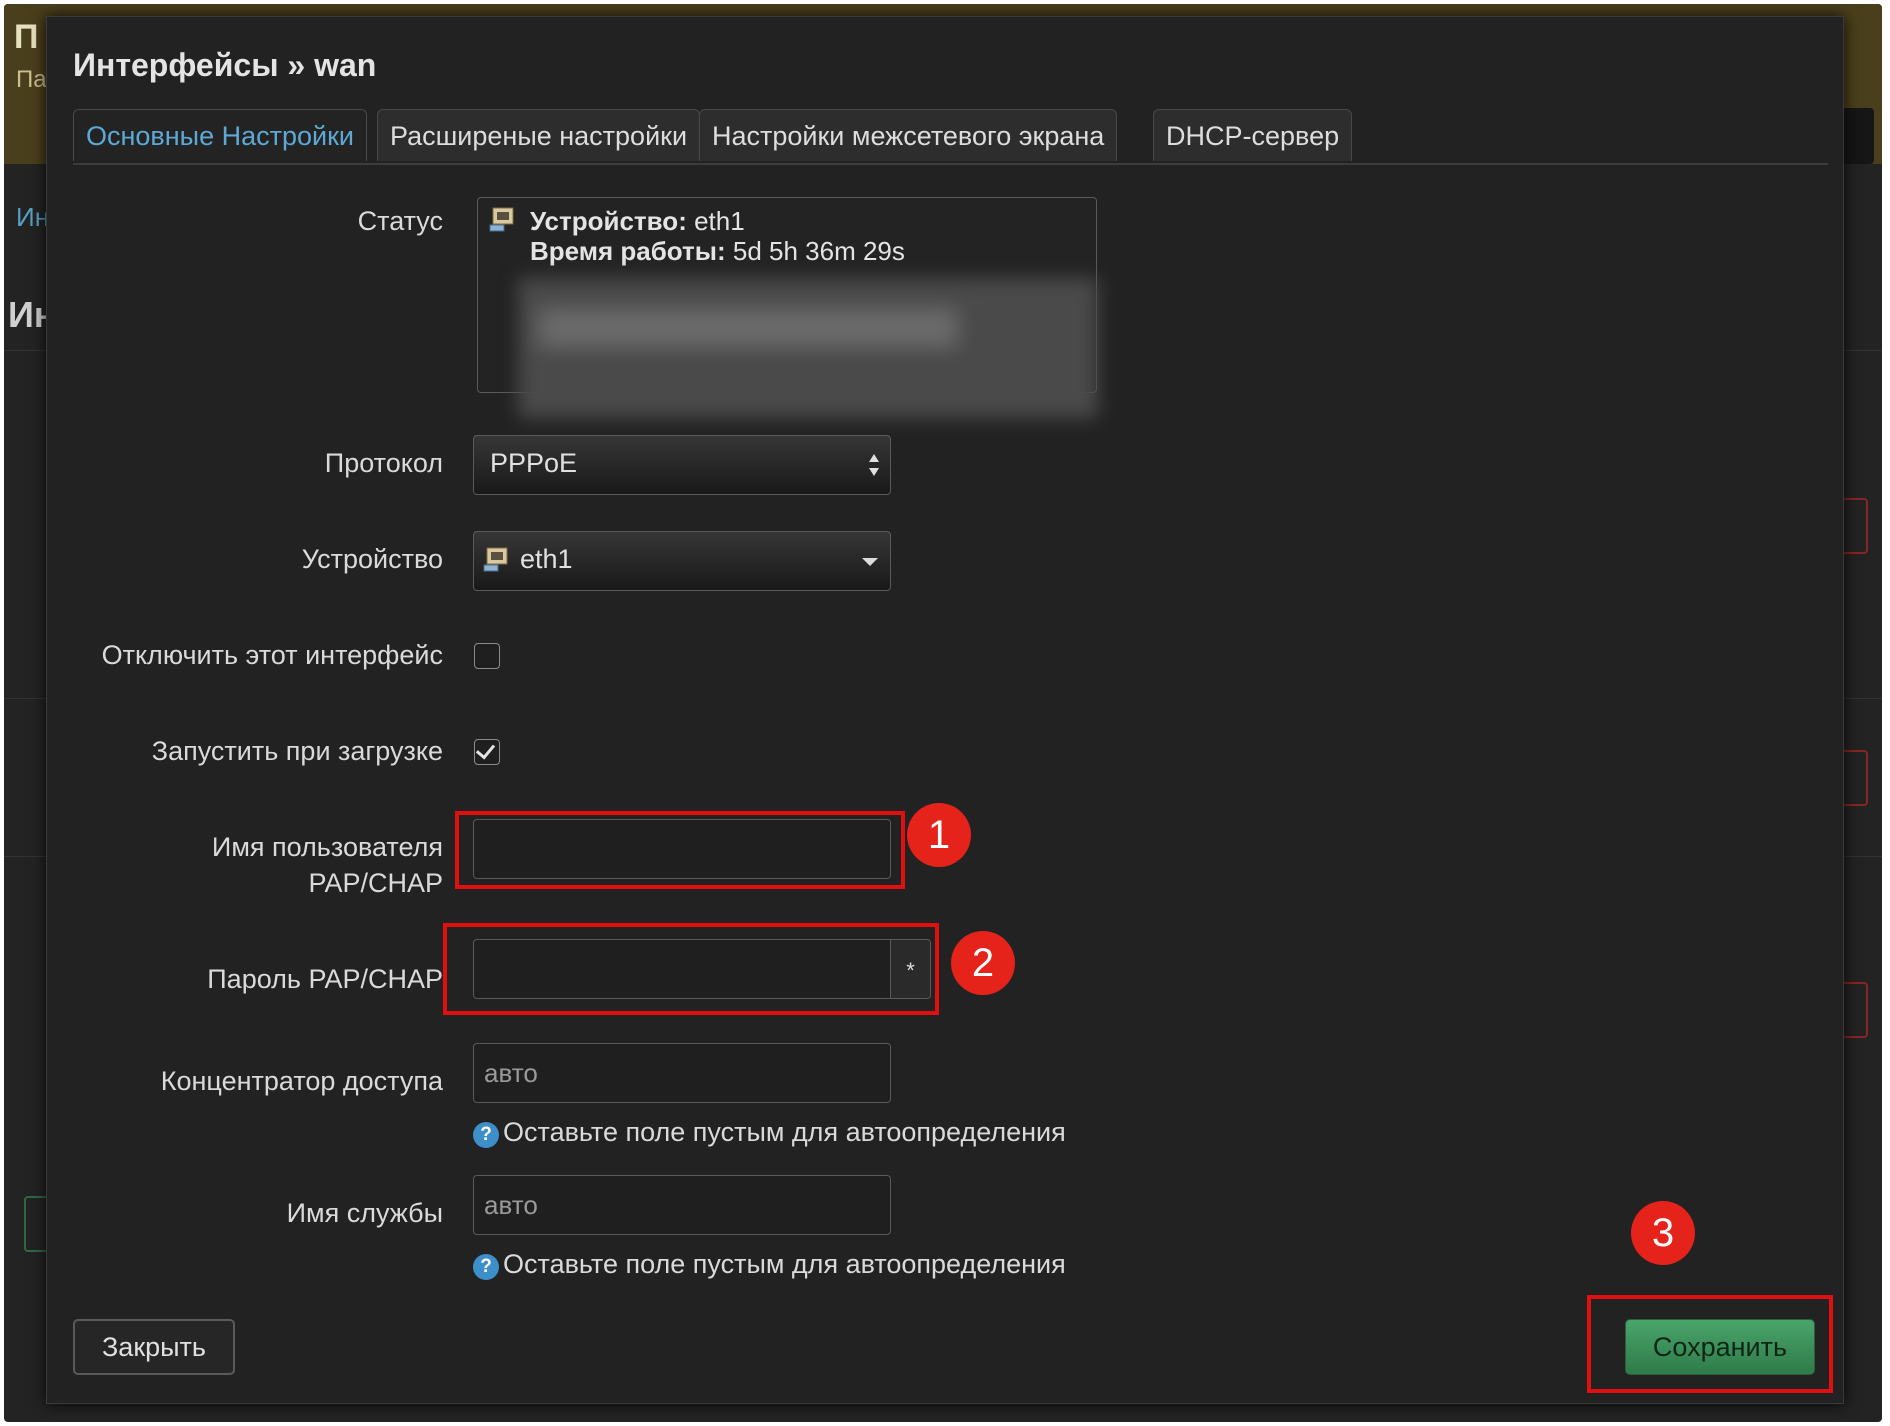  I want to click on status-device-line: Устройство: eth1, so click(637, 221).